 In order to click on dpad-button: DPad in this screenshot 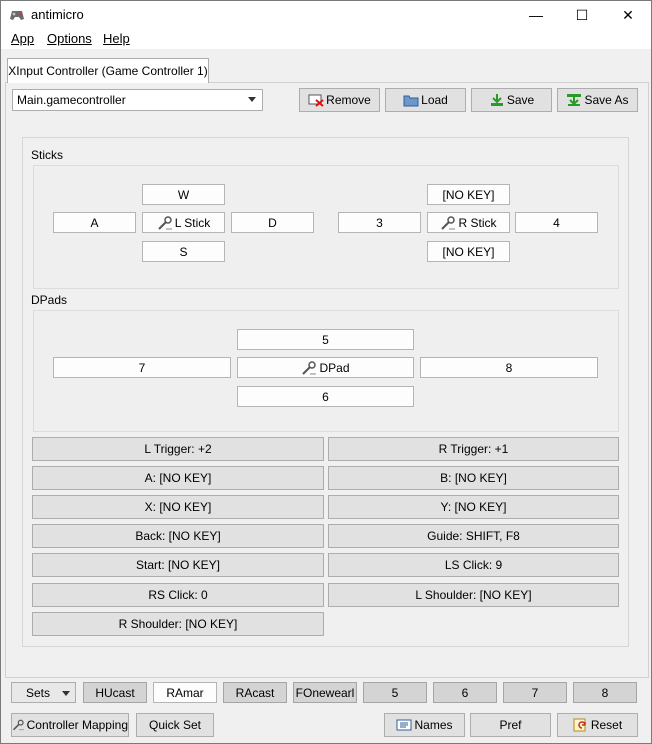, I will do `click(325, 367)`.